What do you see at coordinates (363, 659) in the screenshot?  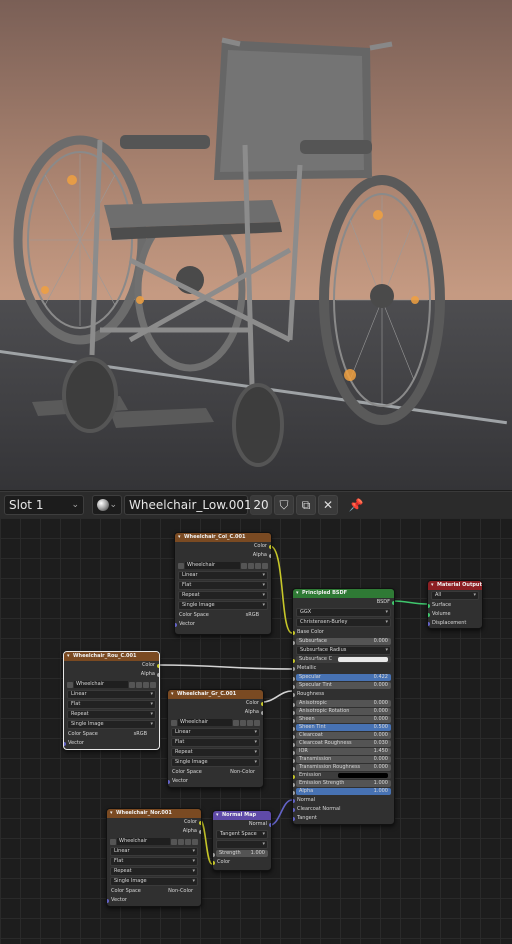 I see `color-swatch` at bounding box center [363, 659].